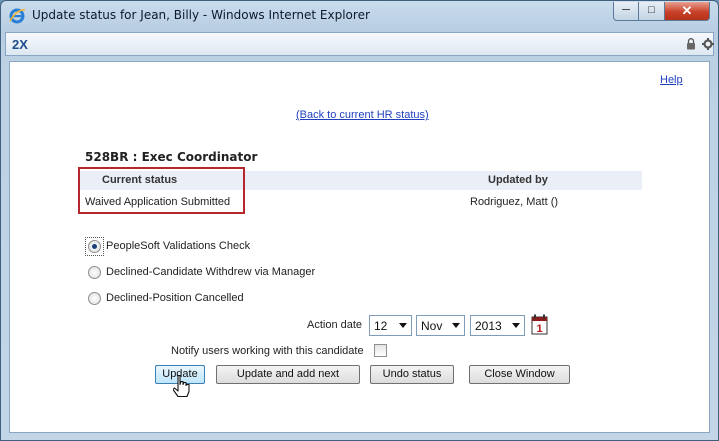 The image size is (719, 441). I want to click on update-and-add-next-button: Update and add next, so click(288, 374).